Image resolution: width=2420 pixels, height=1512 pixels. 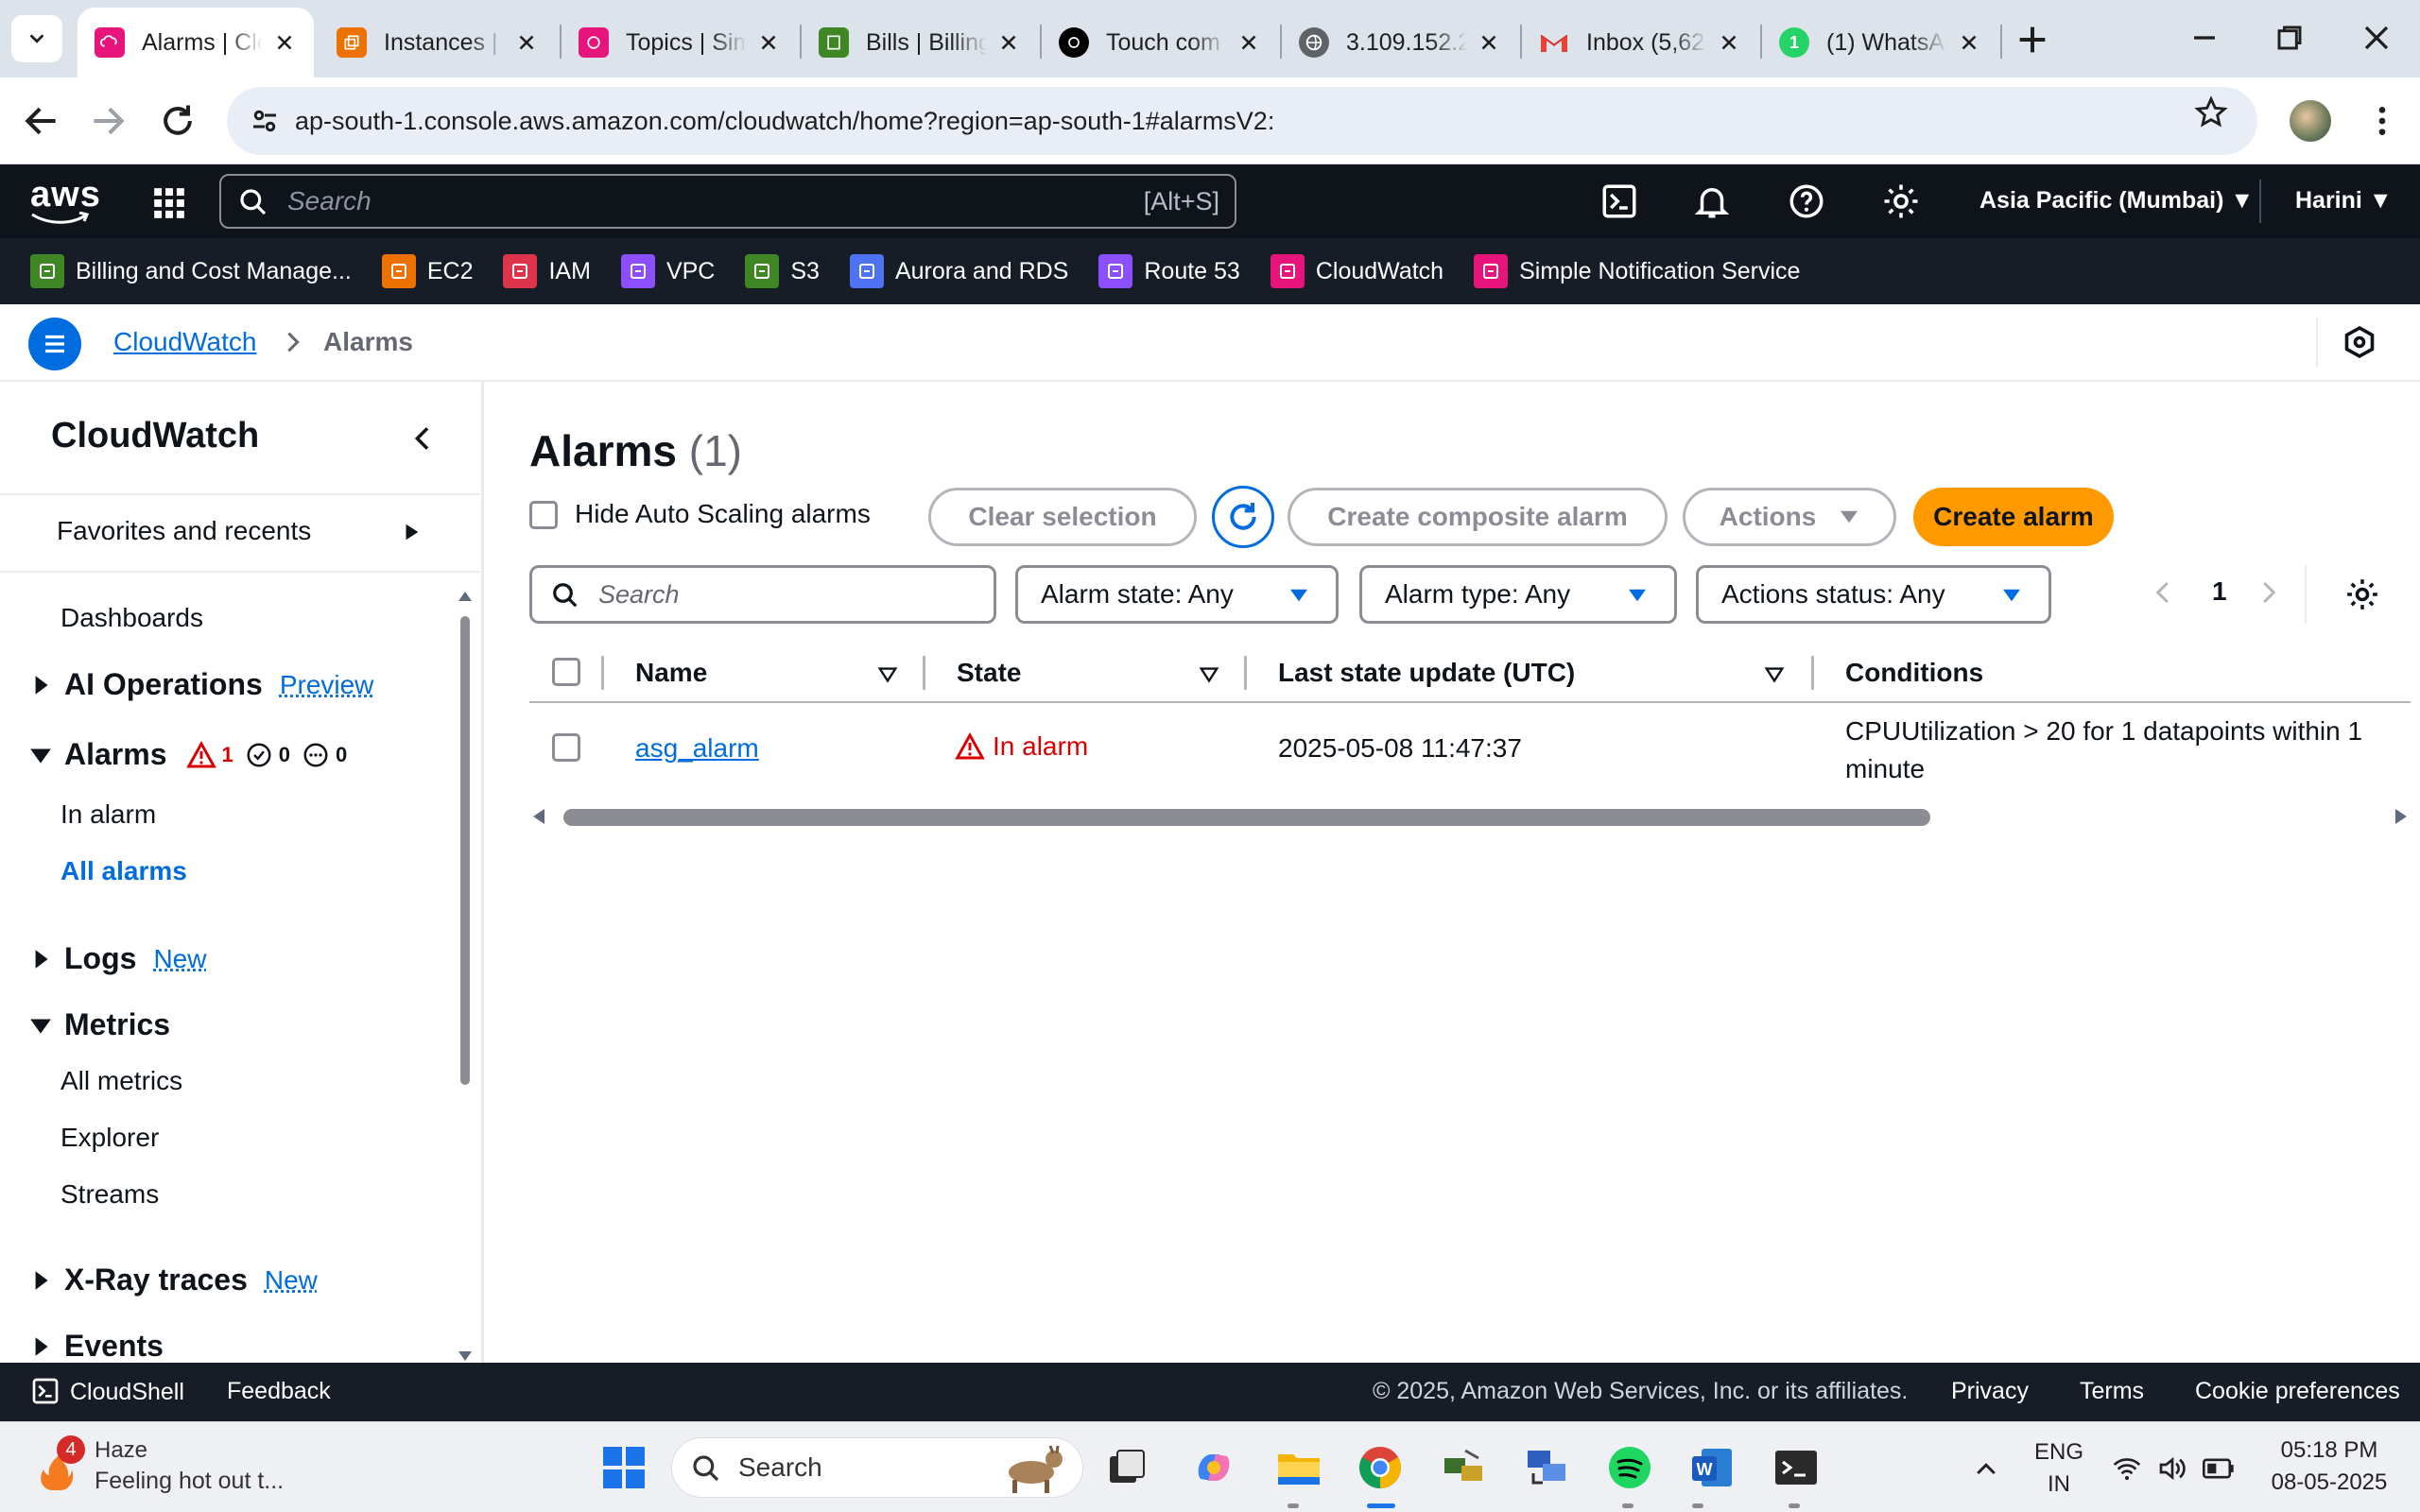 What do you see at coordinates (566, 672) in the screenshot?
I see `select-all-checkbox` at bounding box center [566, 672].